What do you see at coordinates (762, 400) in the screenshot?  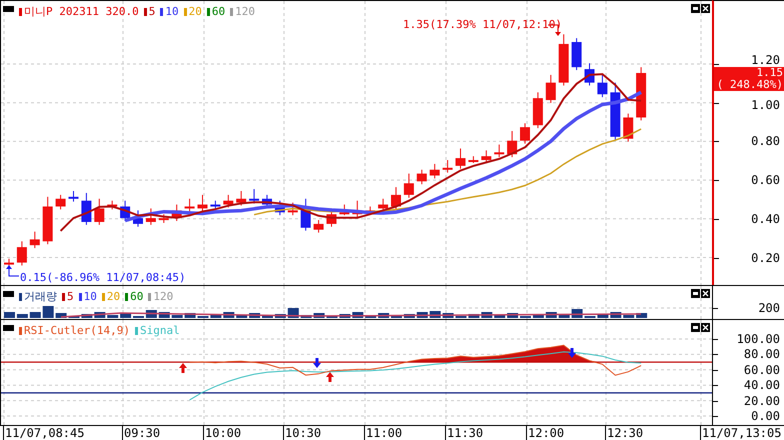 I see `rsi-axis-label: 20.00` at bounding box center [762, 400].